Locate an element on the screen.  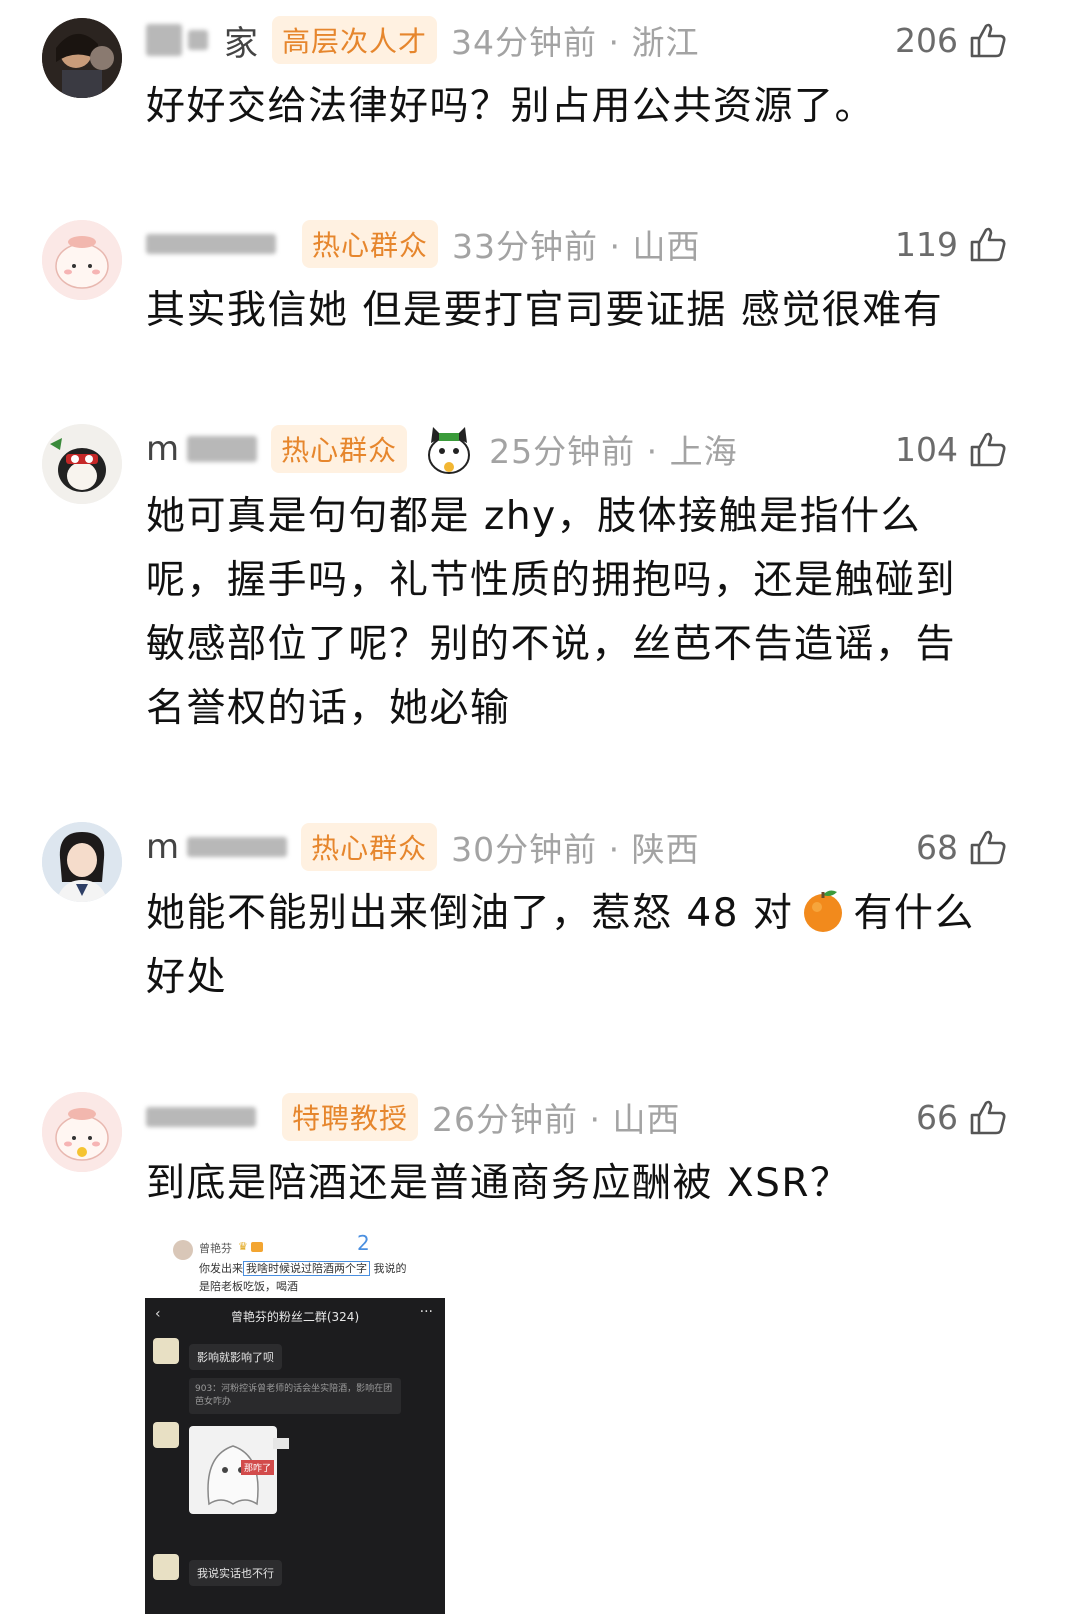
comment-meta: m 热心群众 25分钟前 · 上海 is located at coordinates (442, 449).